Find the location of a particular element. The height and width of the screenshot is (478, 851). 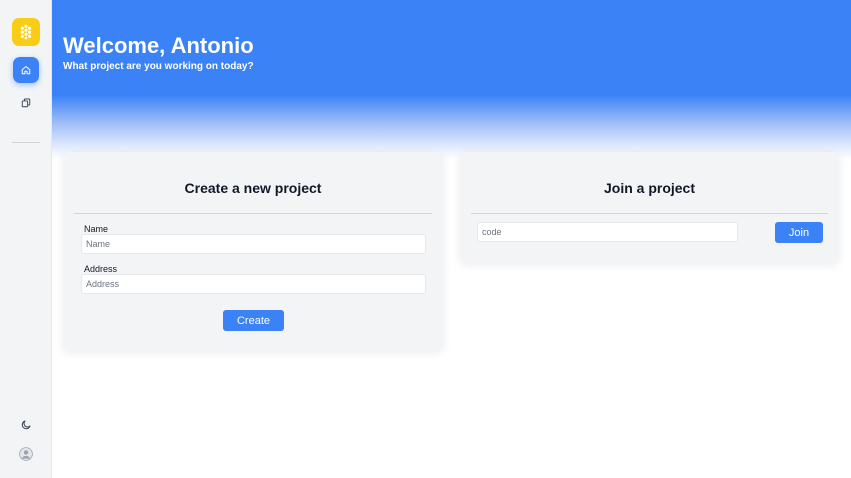

user-avatar-button is located at coordinates (26, 454).